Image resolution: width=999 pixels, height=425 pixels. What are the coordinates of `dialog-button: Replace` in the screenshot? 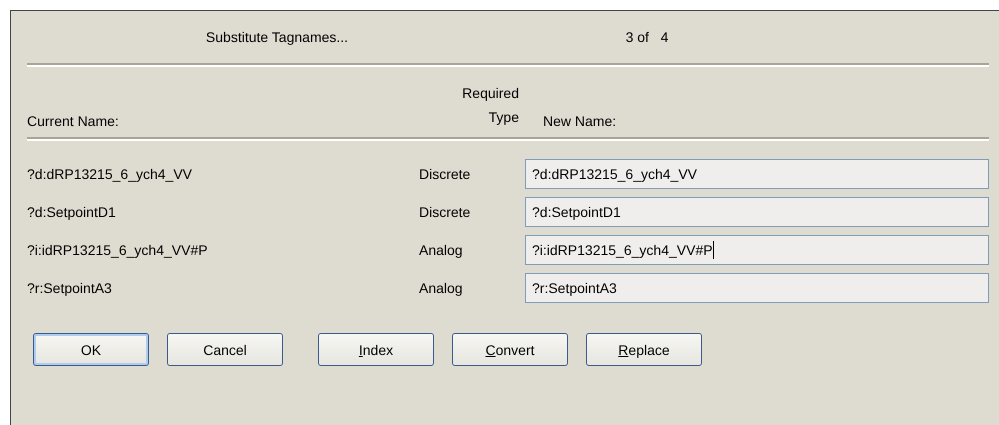 It's located at (644, 349).